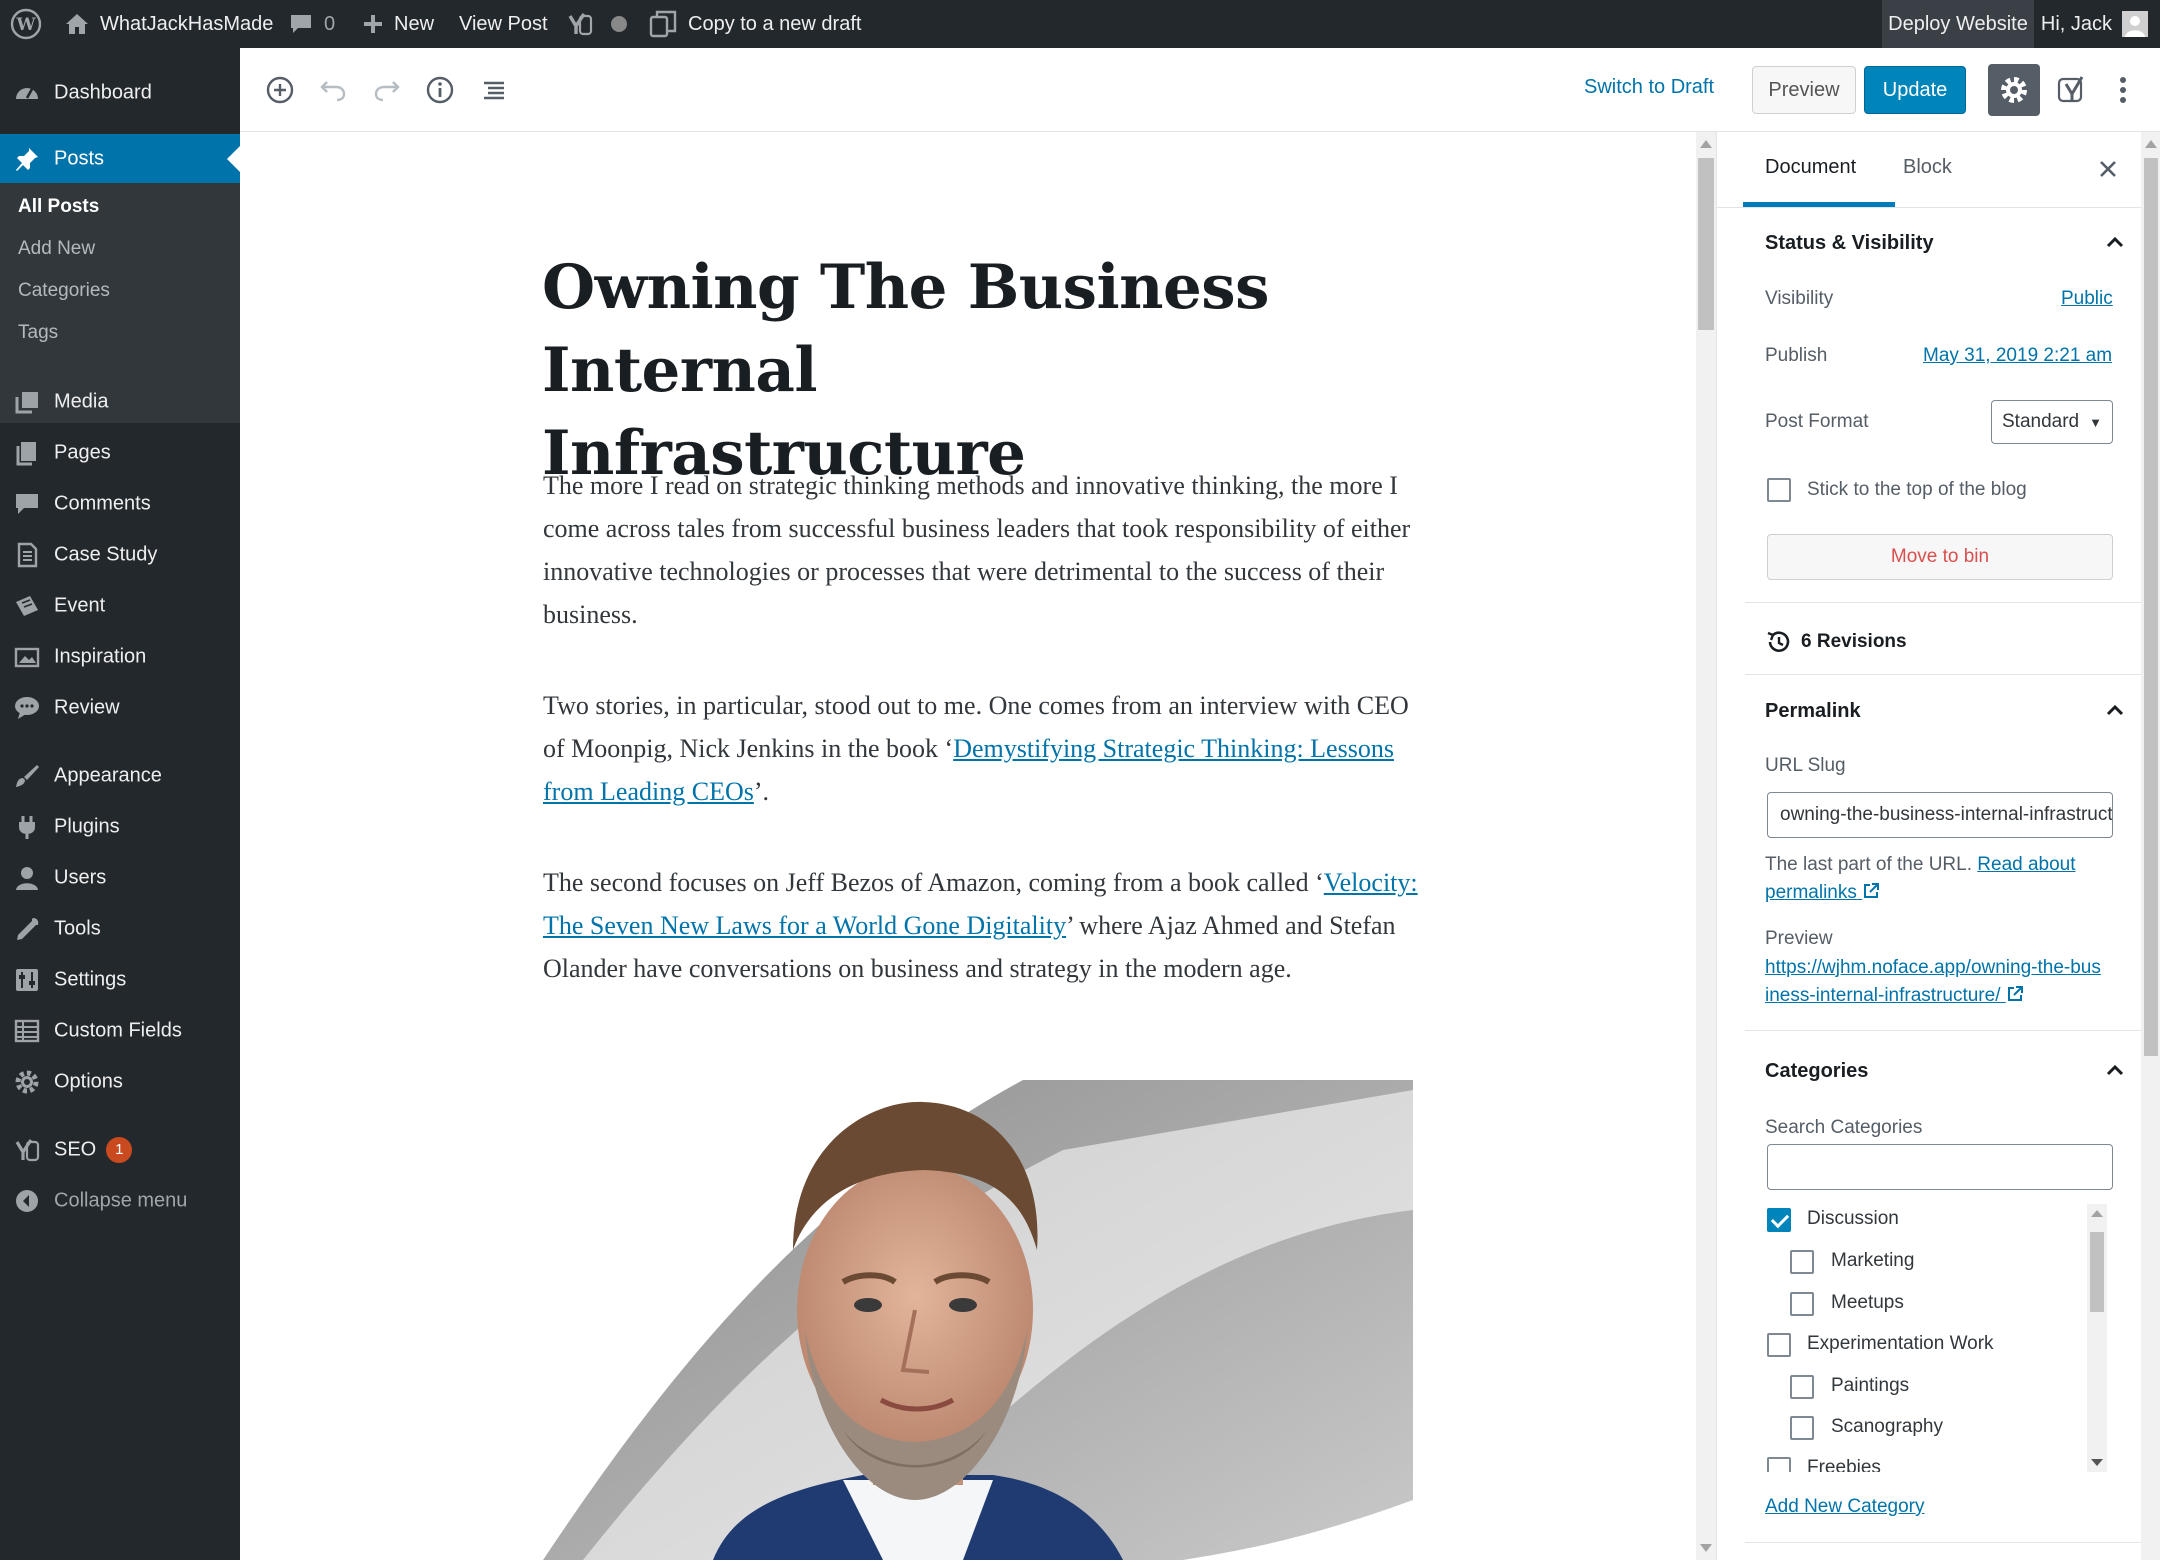 Image resolution: width=2160 pixels, height=1560 pixels. I want to click on redo-button, so click(387, 90).